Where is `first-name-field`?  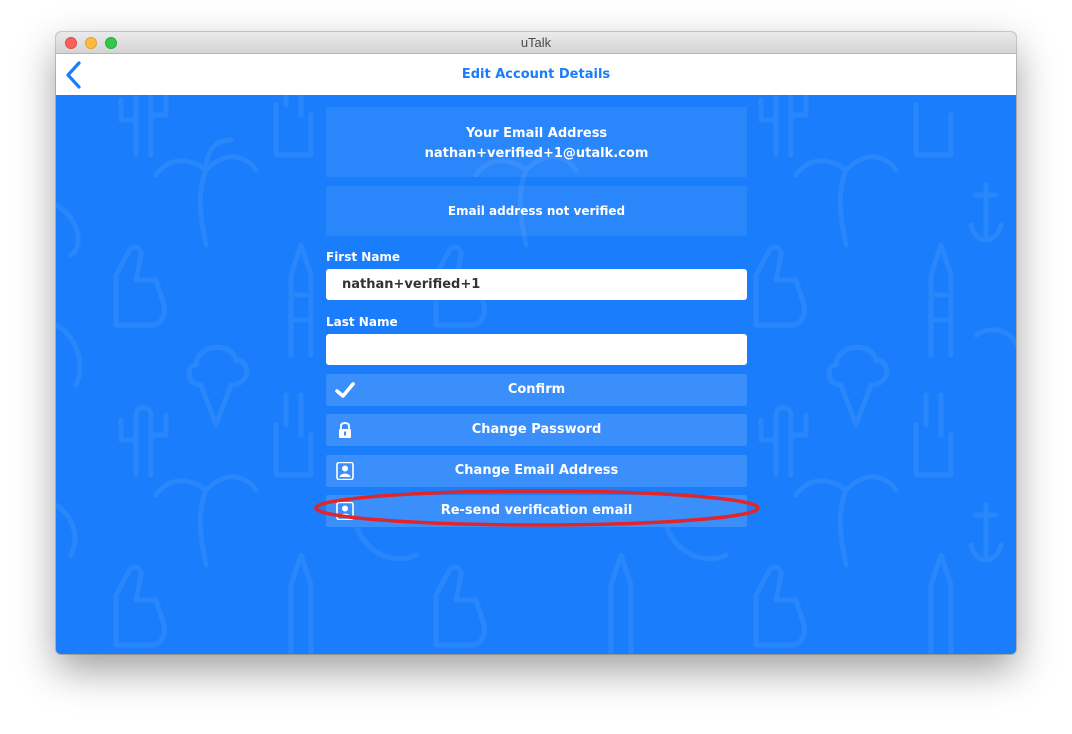
first-name-field is located at coordinates (536, 284).